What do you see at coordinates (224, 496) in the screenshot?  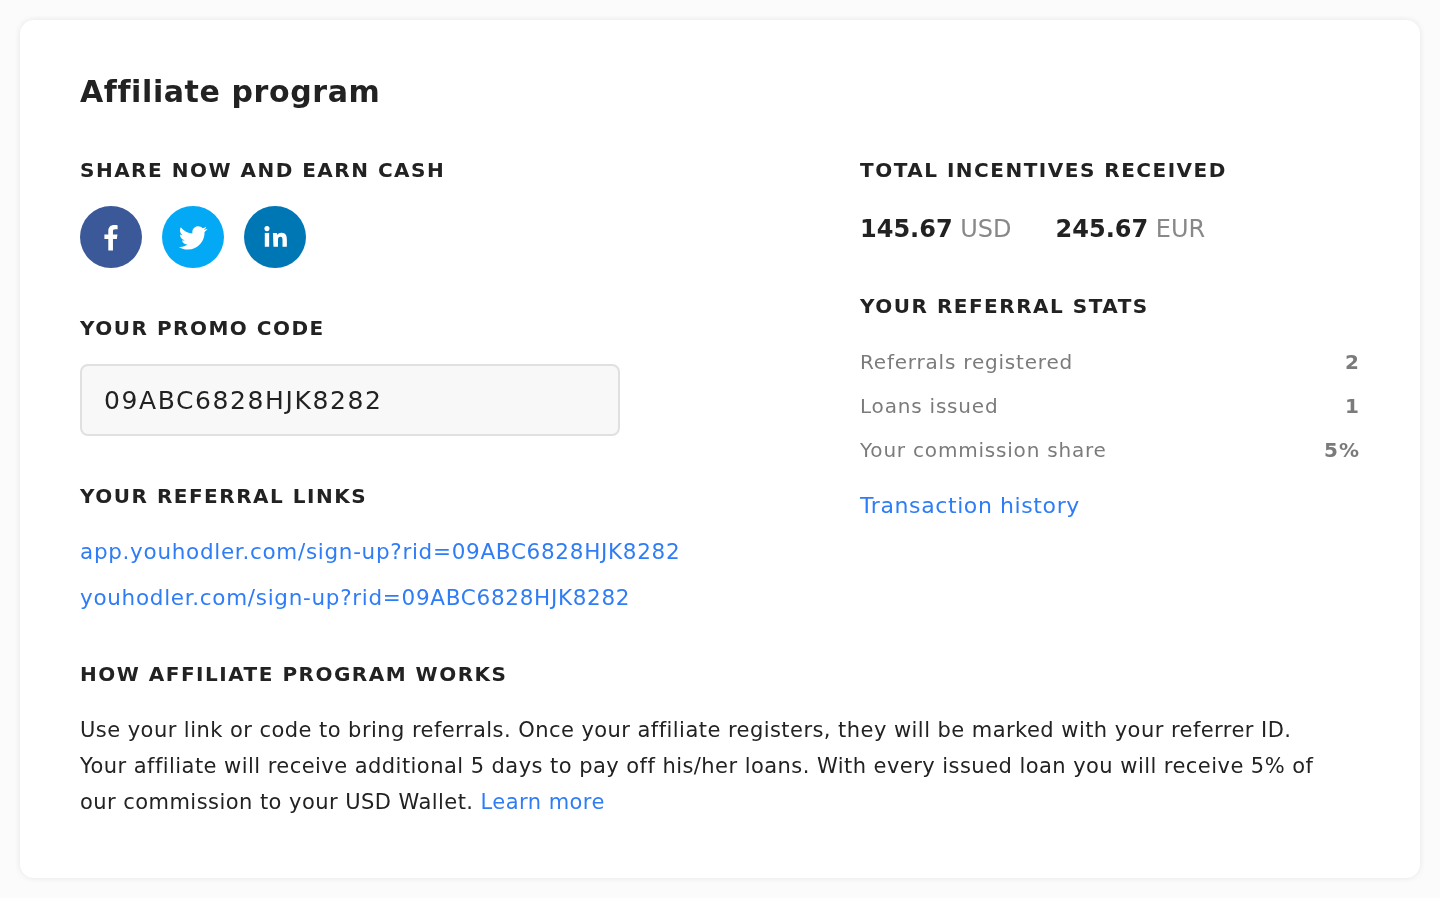 I see `section-heading: YOUR REFERRAL LINKS` at bounding box center [224, 496].